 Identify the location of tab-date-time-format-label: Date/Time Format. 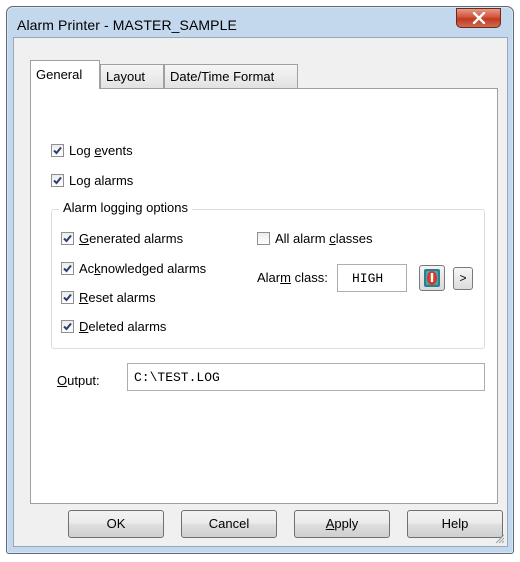
(222, 76).